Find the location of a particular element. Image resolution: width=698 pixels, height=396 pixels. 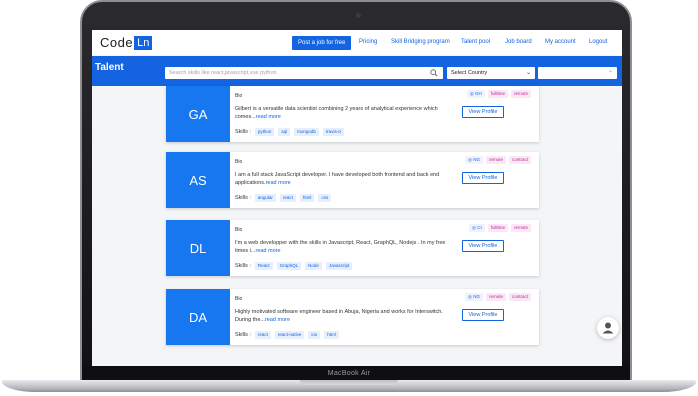

search-icon is located at coordinates (434, 73).